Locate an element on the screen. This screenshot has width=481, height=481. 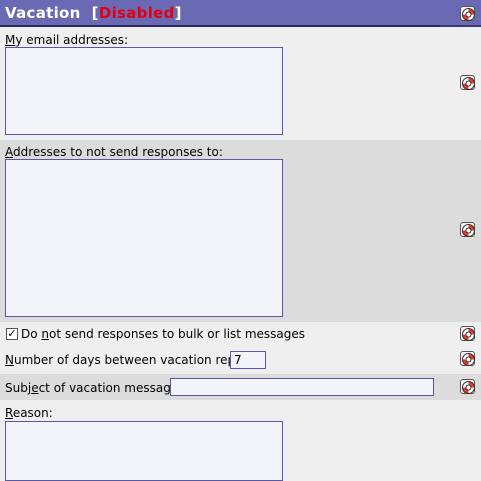
bulk-messages-checkbox: ✓ is located at coordinates (12, 334).